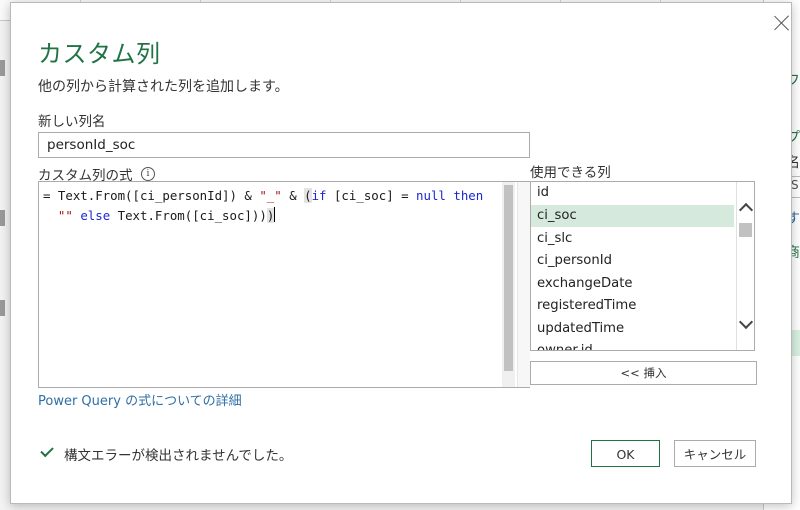 The image size is (800, 510). What do you see at coordinates (508, 278) in the screenshot?
I see `editor-scrollbar-thumb` at bounding box center [508, 278].